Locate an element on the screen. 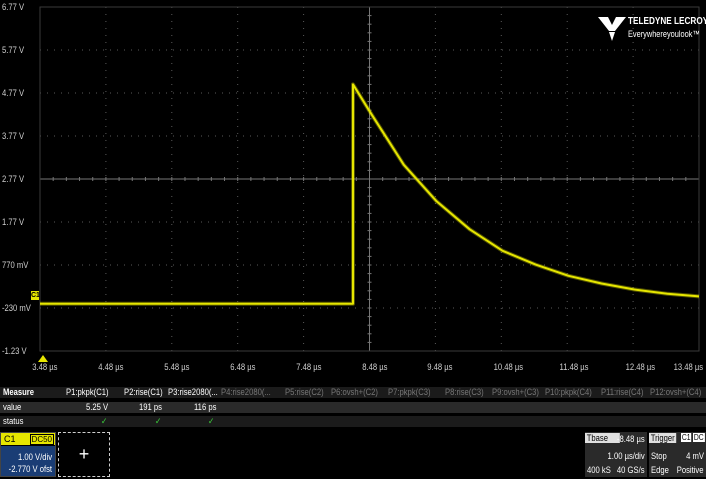 This screenshot has height=479, width=706. x-axis-label: 5.48 µs is located at coordinates (177, 367).